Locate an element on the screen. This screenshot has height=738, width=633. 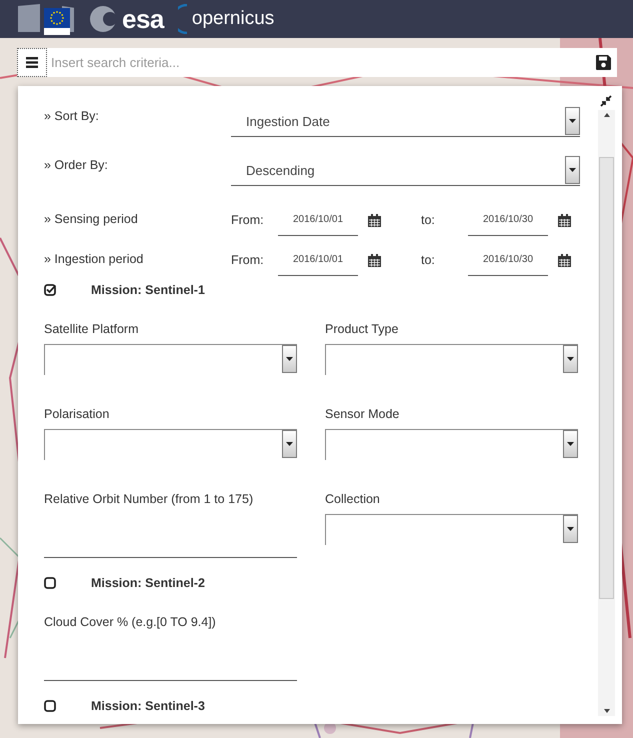
field-label: Product Type is located at coordinates (362, 330).